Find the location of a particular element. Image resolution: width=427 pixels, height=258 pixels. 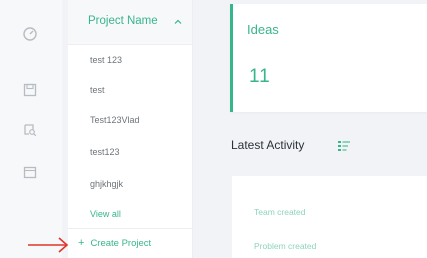

project-name-header: Project Name is located at coordinates (123, 21).